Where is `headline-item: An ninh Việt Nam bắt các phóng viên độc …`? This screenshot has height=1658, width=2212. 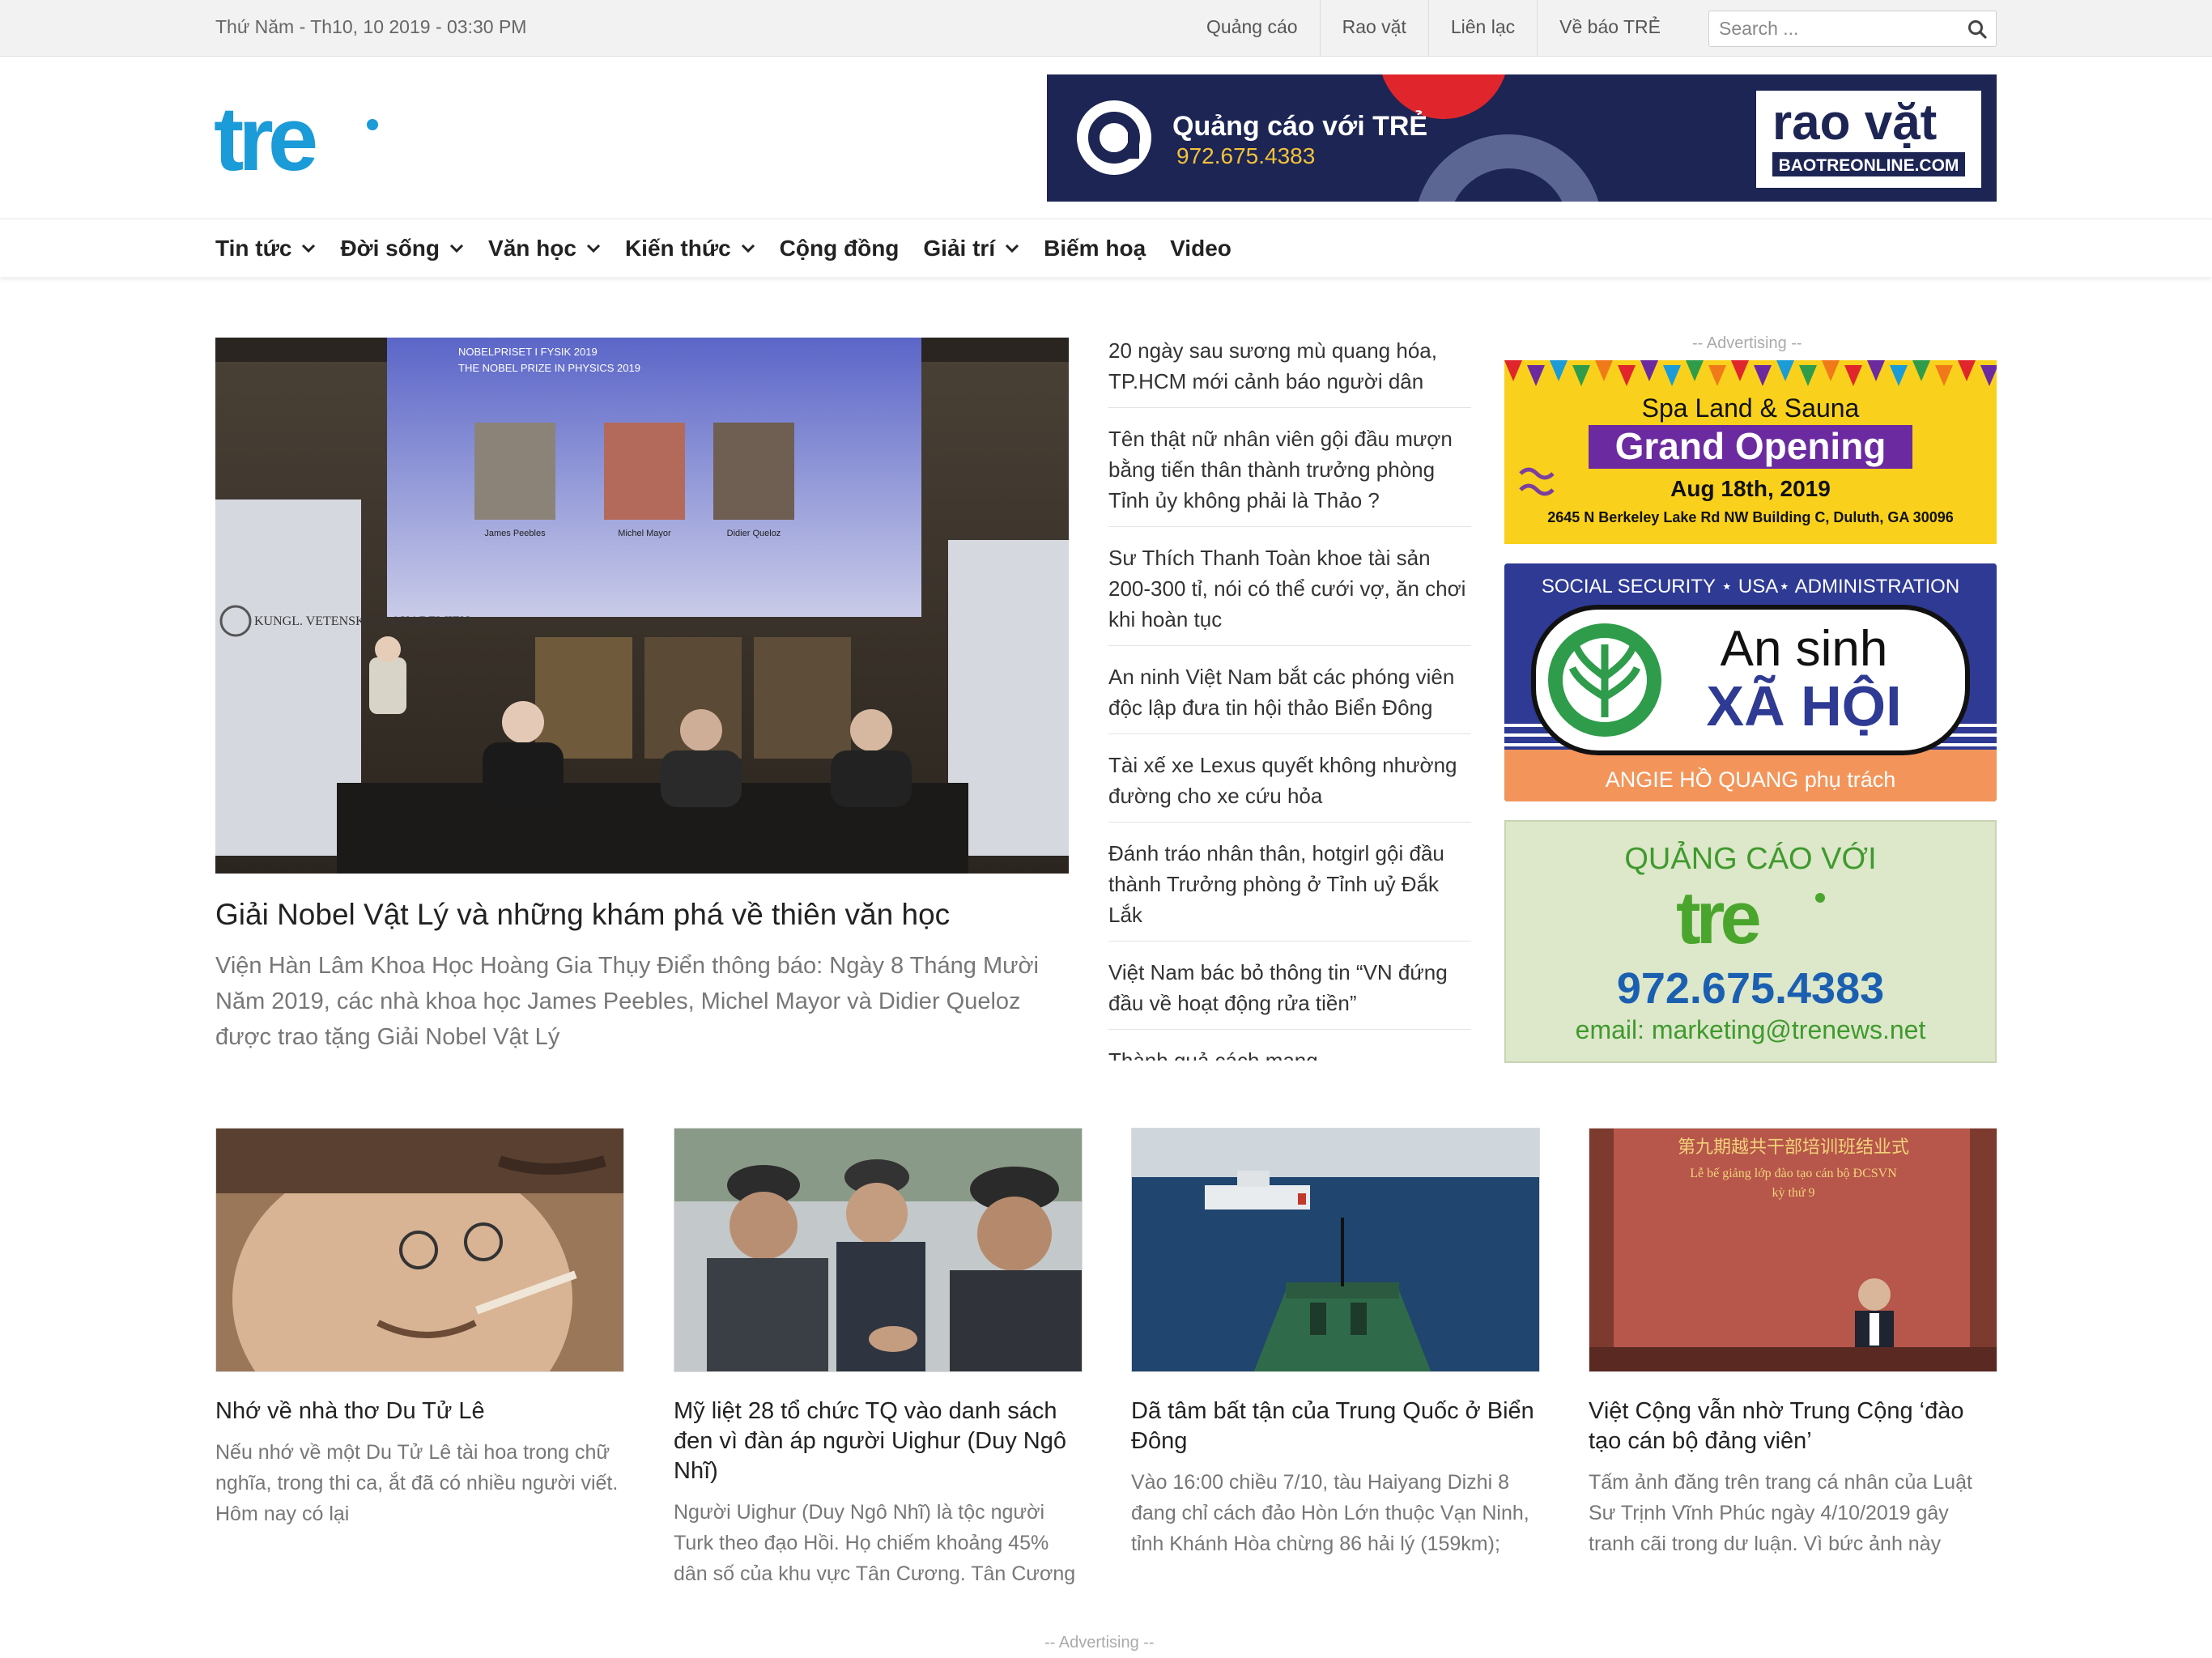 headline-item: An ninh Việt Nam bắt các phóng viên độc … is located at coordinates (1289, 695).